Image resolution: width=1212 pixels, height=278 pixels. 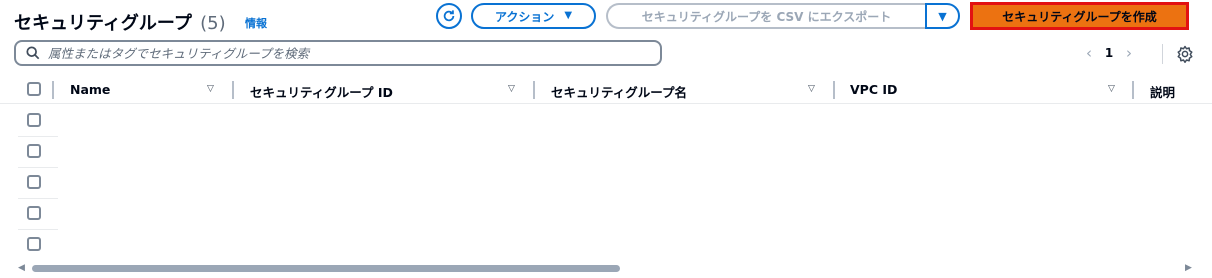 I want to click on search-input, so click(x=338, y=53).